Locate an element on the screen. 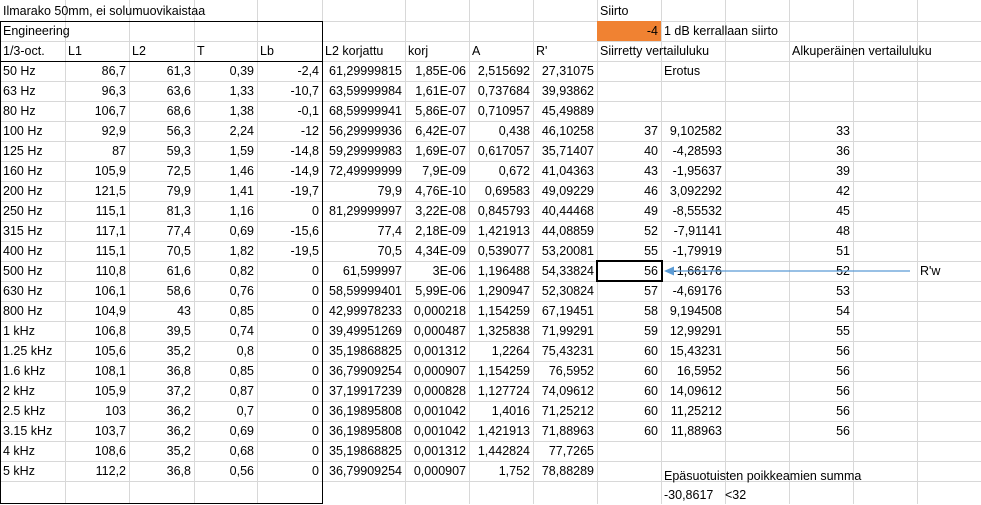 Image resolution: width=981 pixels, height=505 pixels. sum-label: Epäsuotuisten poikkeamien summa is located at coordinates (762, 476).